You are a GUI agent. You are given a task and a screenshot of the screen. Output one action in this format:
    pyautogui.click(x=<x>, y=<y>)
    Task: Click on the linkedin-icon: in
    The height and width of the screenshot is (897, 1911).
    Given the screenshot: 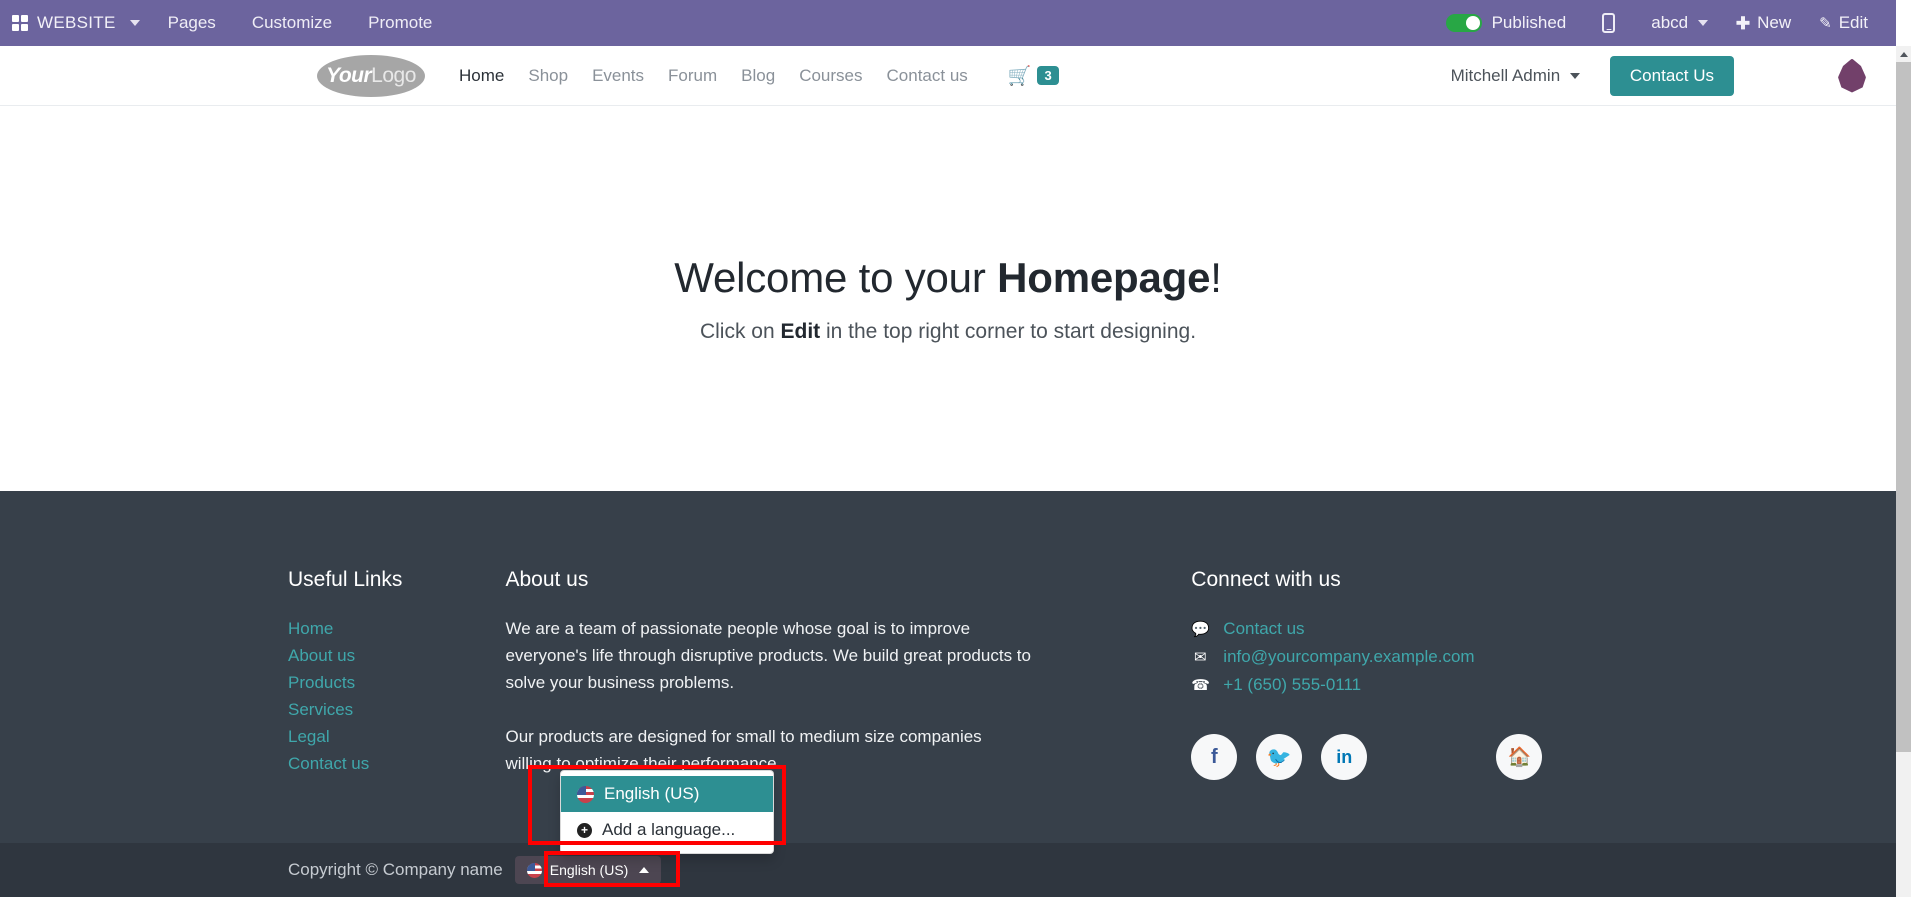 What is the action you would take?
    pyautogui.click(x=1344, y=757)
    